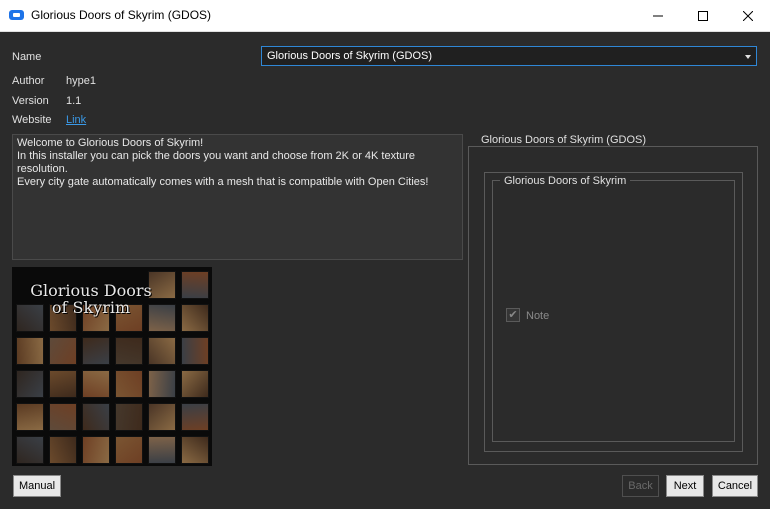 The width and height of the screenshot is (770, 509). I want to click on plugin-group-title: Glorious Doors of Skyrim (GDOS), so click(564, 140).